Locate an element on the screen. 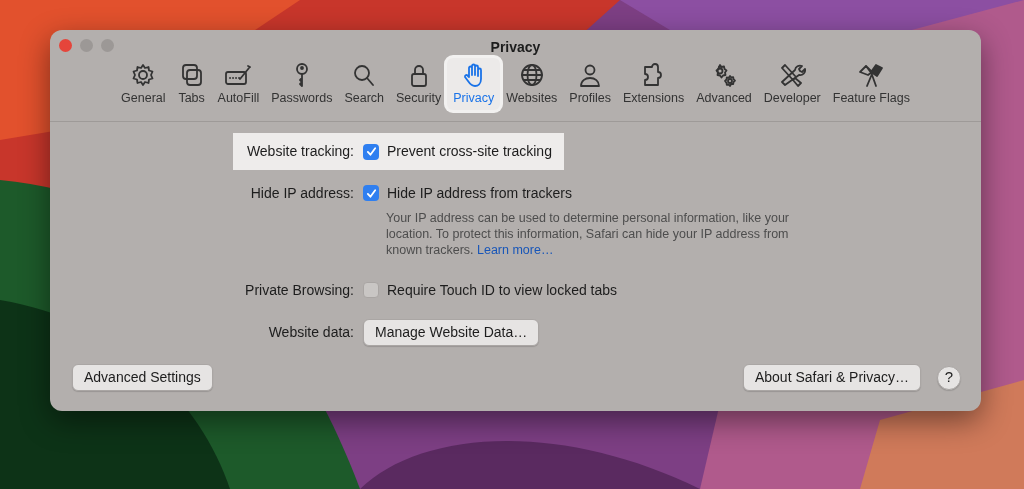 The width and height of the screenshot is (1024, 489). help-button: ? is located at coordinates (949, 377).